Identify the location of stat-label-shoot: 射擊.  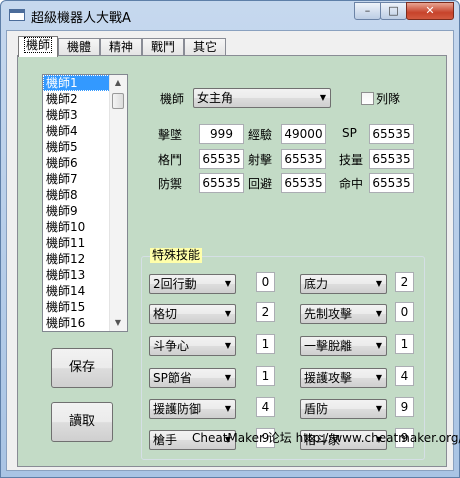
(260, 160).